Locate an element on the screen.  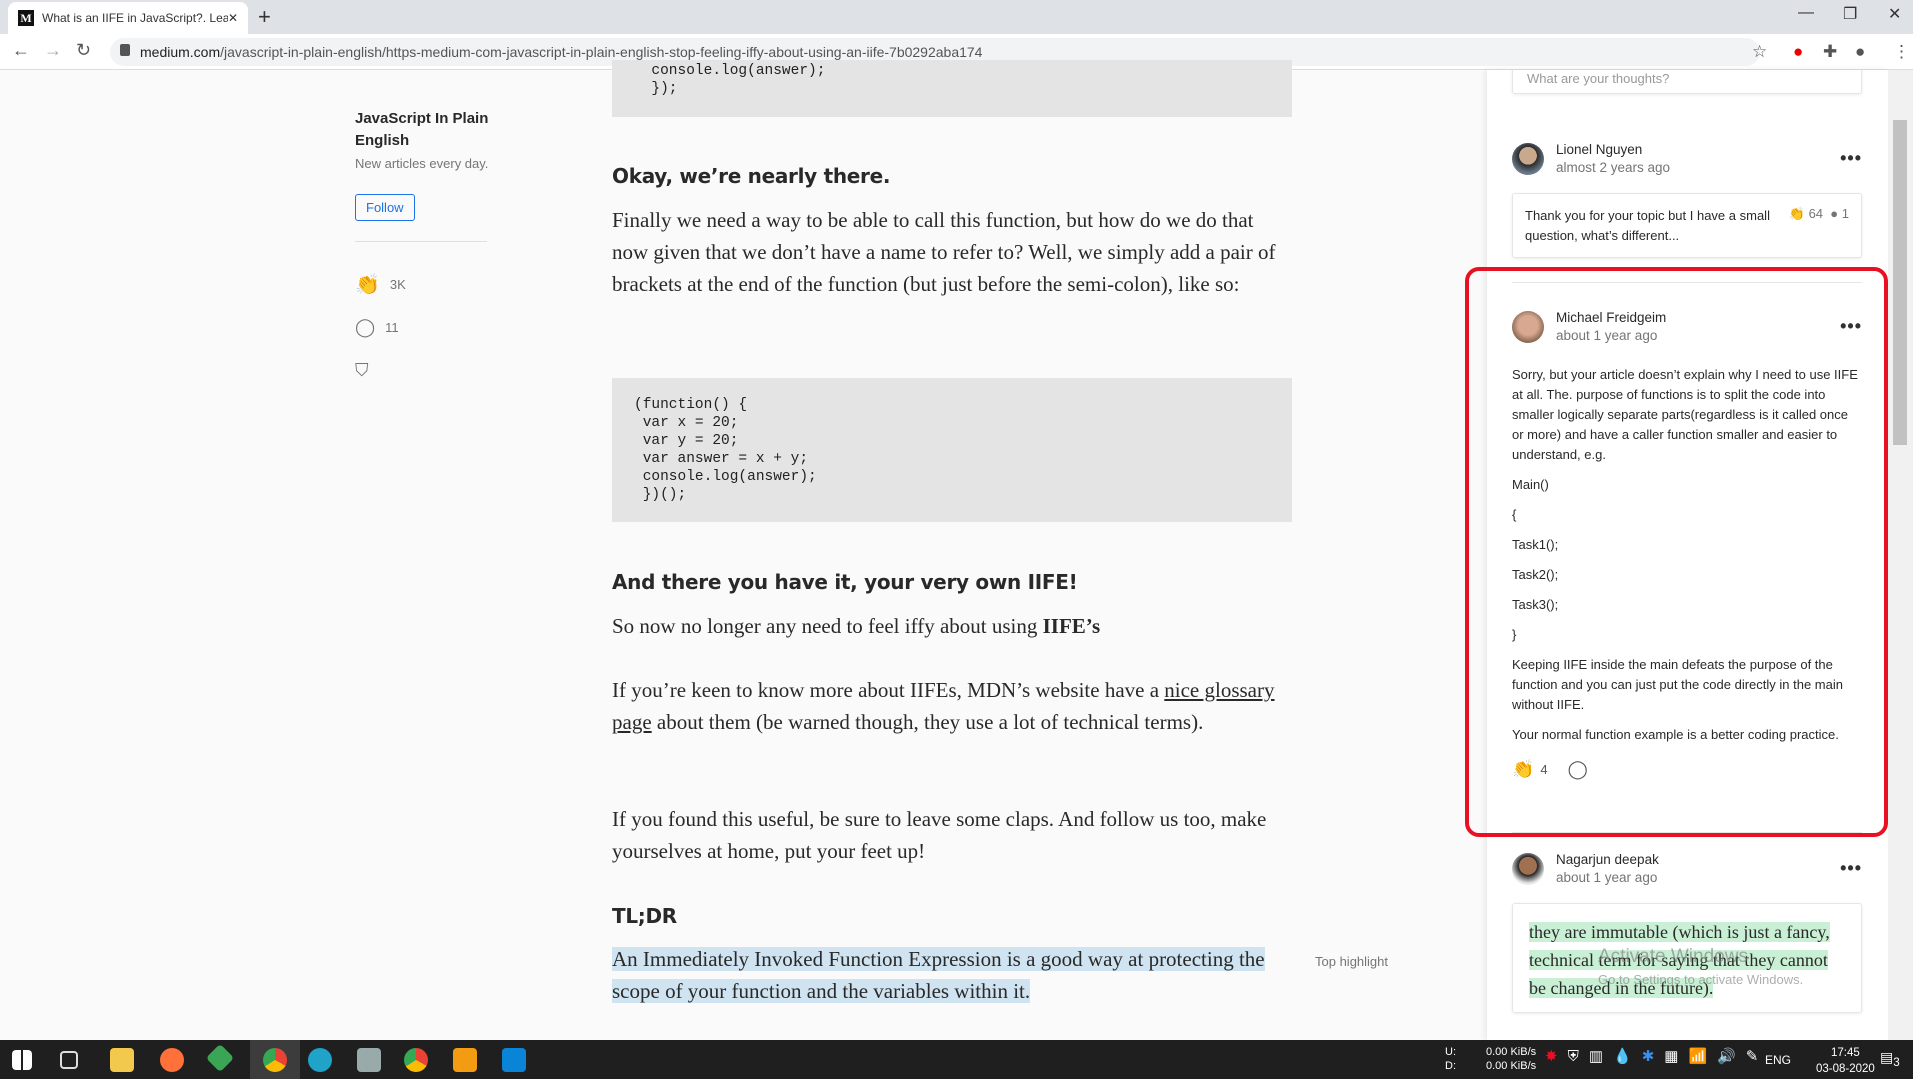
clap-count: 3K is located at coordinates (397, 284).